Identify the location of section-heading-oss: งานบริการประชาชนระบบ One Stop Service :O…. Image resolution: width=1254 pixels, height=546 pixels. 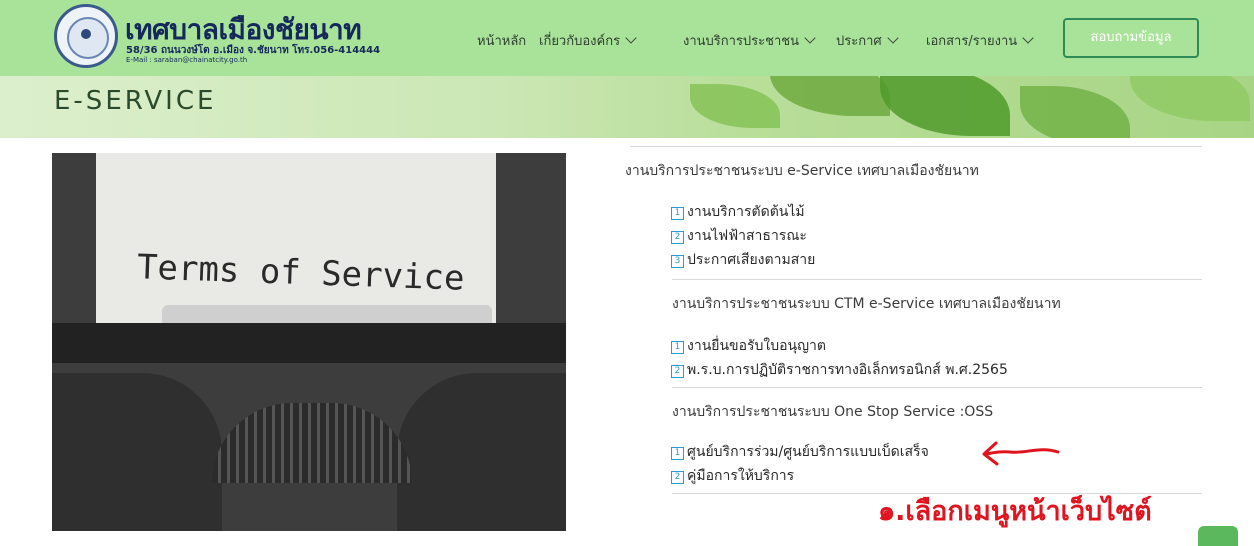
(833, 412).